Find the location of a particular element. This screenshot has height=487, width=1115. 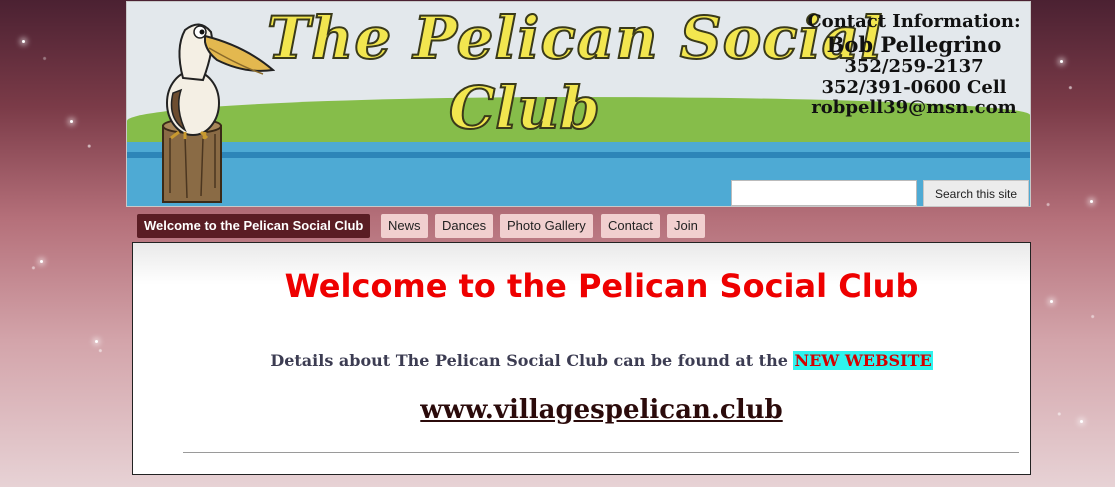

site-url-link: www.villagespelican.club is located at coordinates (581, 410).